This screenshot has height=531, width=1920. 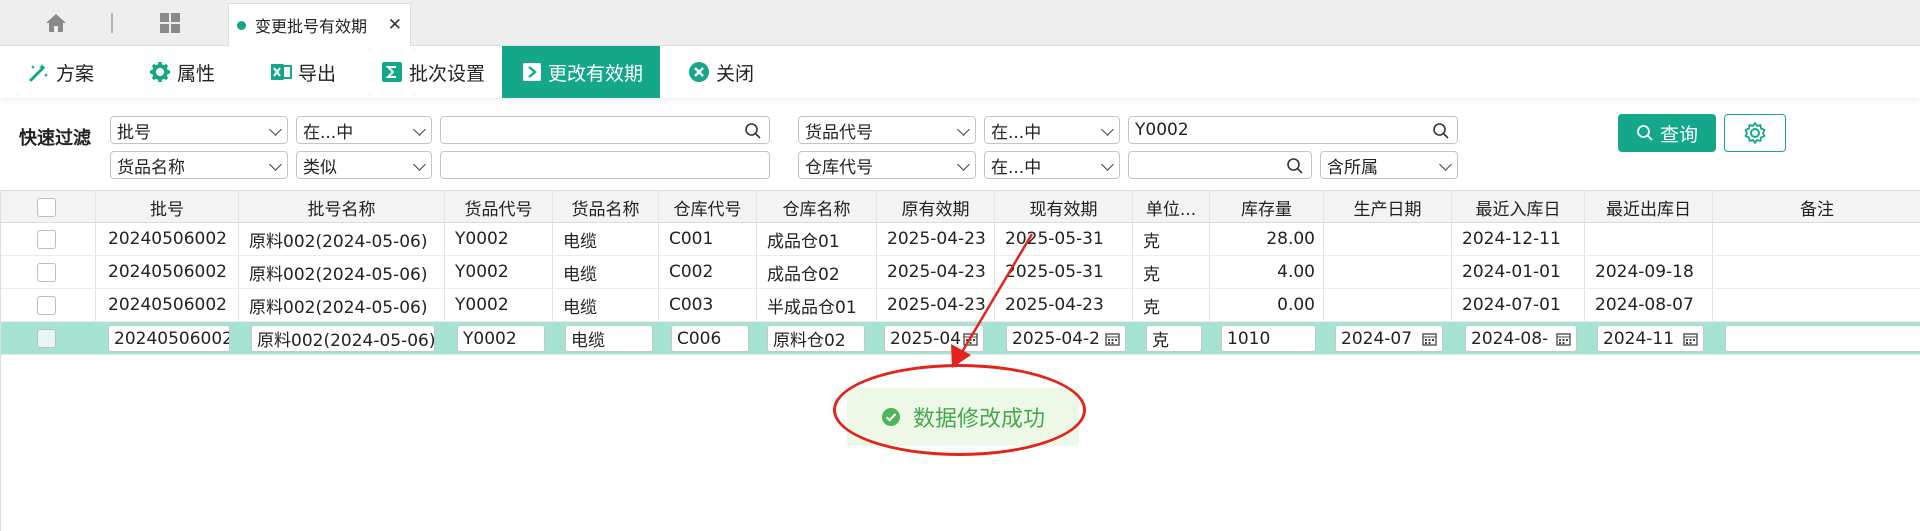 I want to click on filter-settings-button, so click(x=1755, y=133).